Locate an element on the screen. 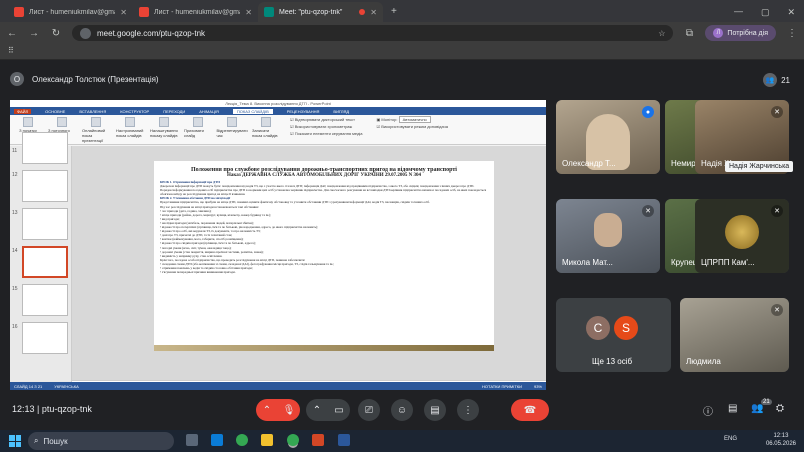 This screenshot has width=804, height=452. captions-button: ▤ is located at coordinates (435, 410).